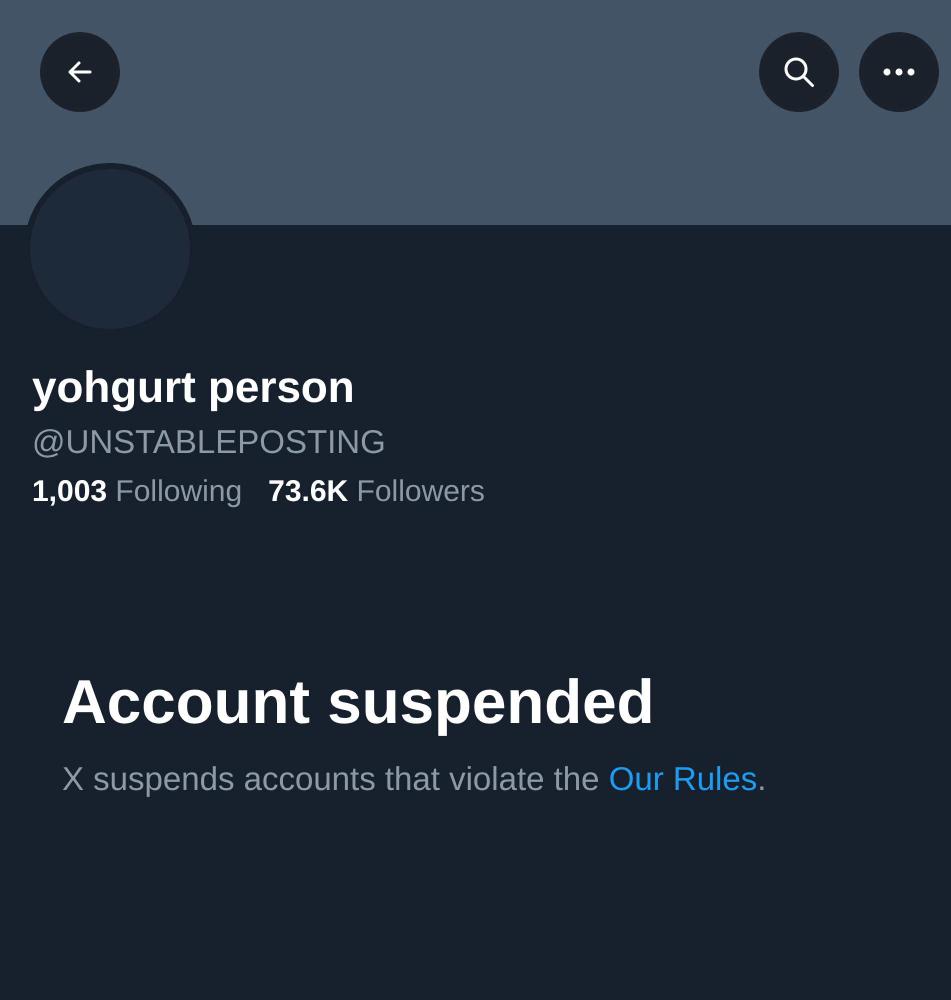 This screenshot has width=951, height=1000. Describe the element at coordinates (899, 72) in the screenshot. I see `more-icon` at that location.